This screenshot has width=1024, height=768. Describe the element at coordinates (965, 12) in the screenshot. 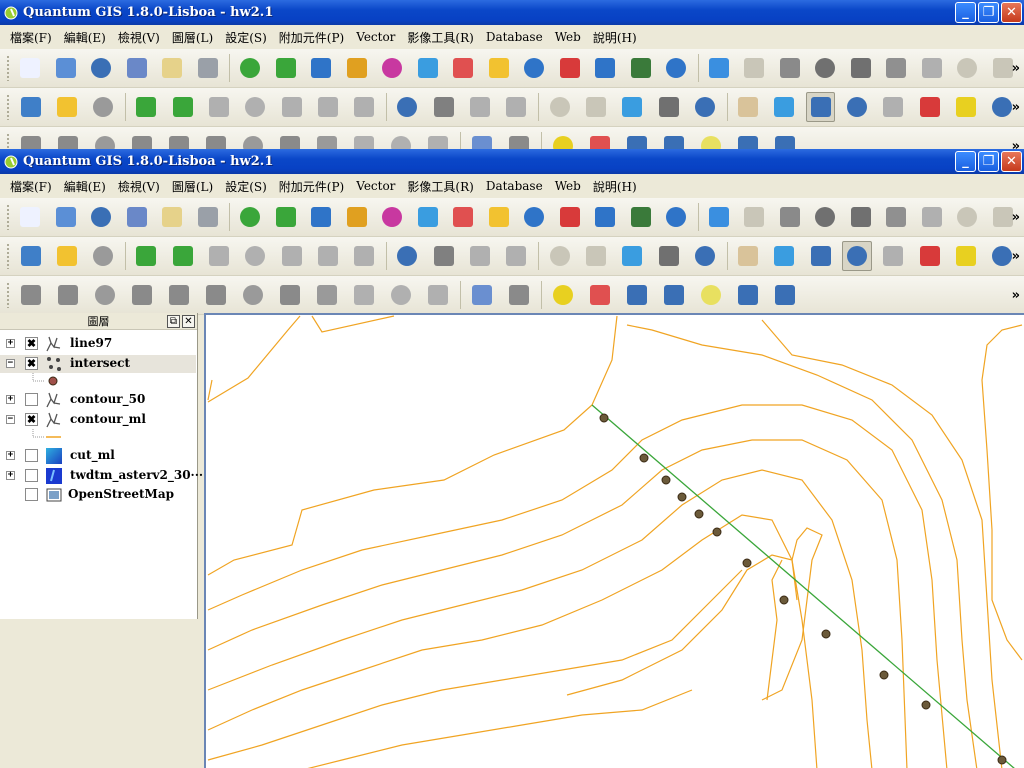

I see `back-minimize-button: _` at that location.